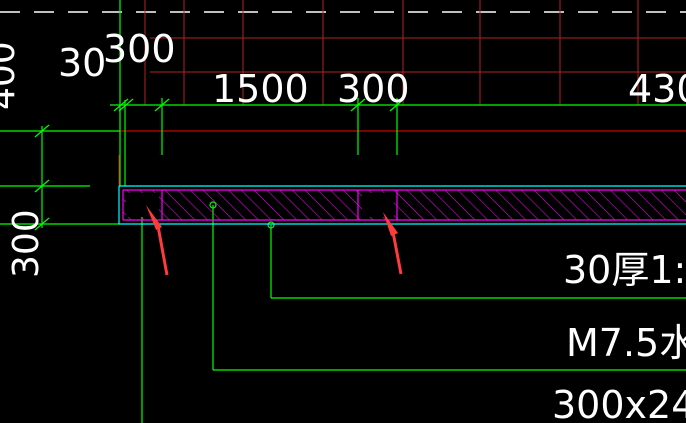 This screenshot has width=686, height=423. Describe the element at coordinates (26, 243) in the screenshot. I see `dim-label-300-vertical: 300` at that location.